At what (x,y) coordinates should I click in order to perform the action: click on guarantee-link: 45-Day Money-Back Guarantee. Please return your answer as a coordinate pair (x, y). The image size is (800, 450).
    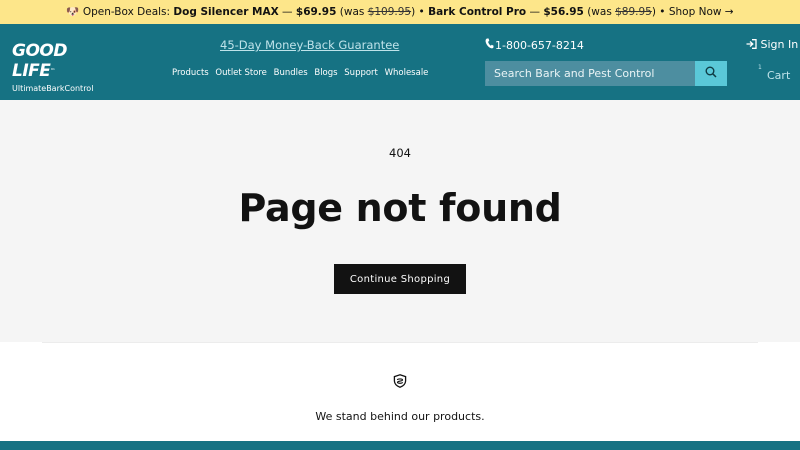
    Looking at the image, I should click on (309, 45).